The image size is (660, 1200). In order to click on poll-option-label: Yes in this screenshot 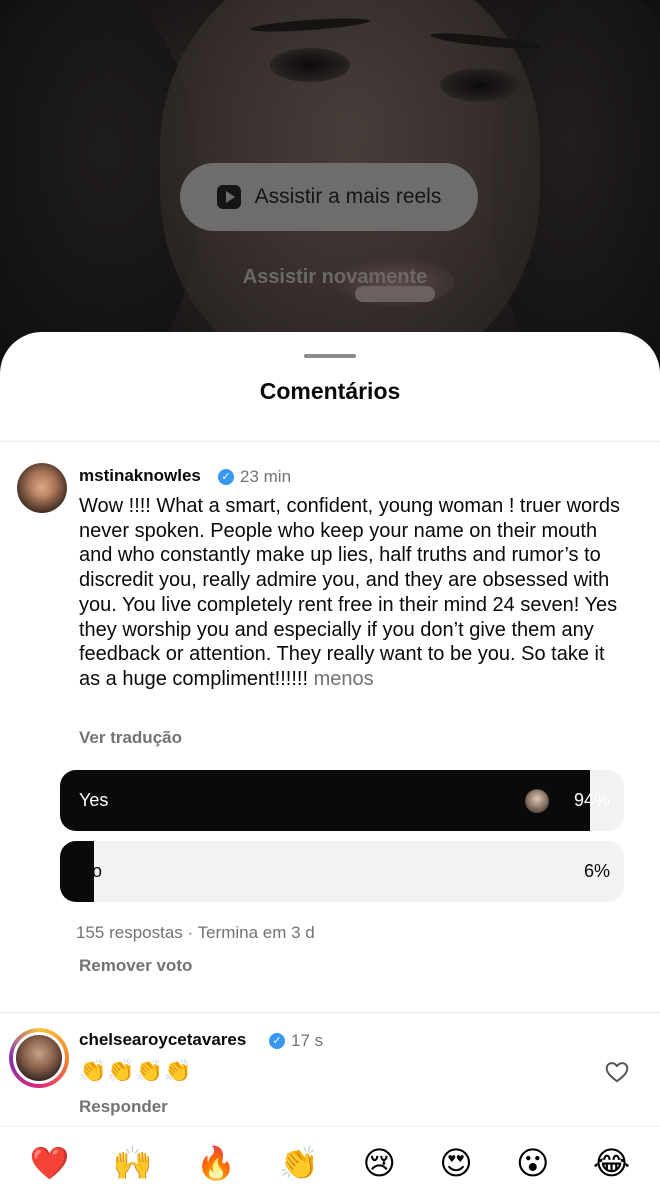, I will do `click(94, 800)`.